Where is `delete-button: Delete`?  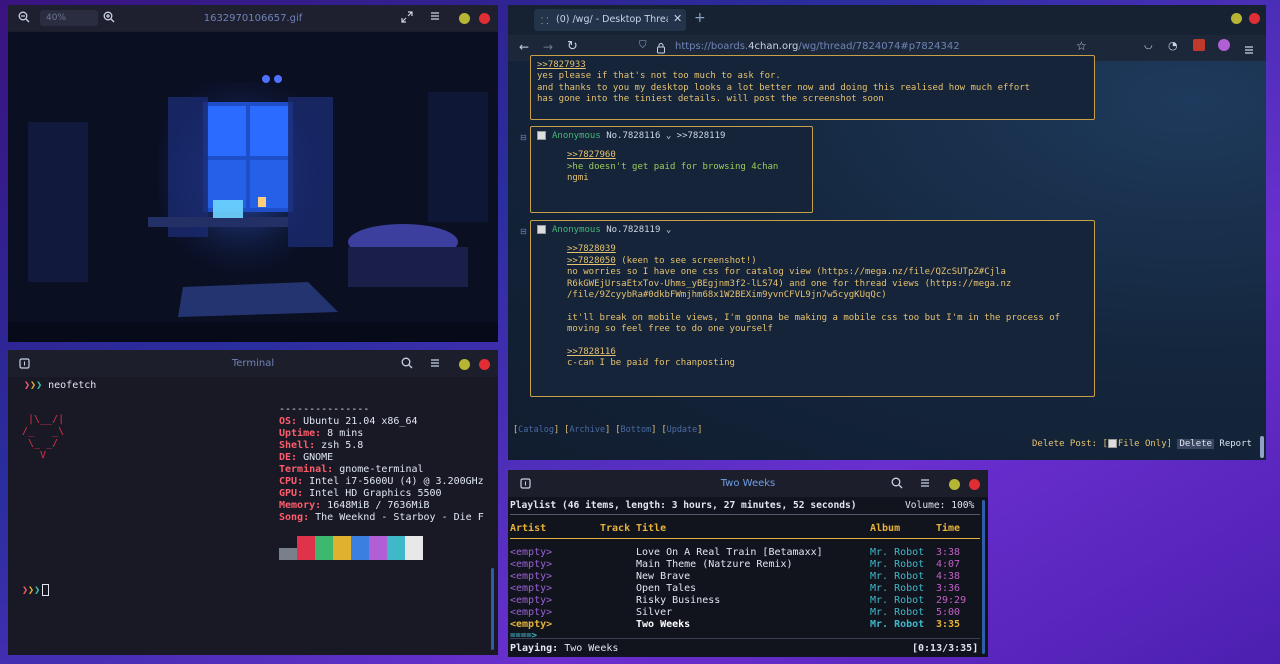 delete-button: Delete is located at coordinates (1195, 444).